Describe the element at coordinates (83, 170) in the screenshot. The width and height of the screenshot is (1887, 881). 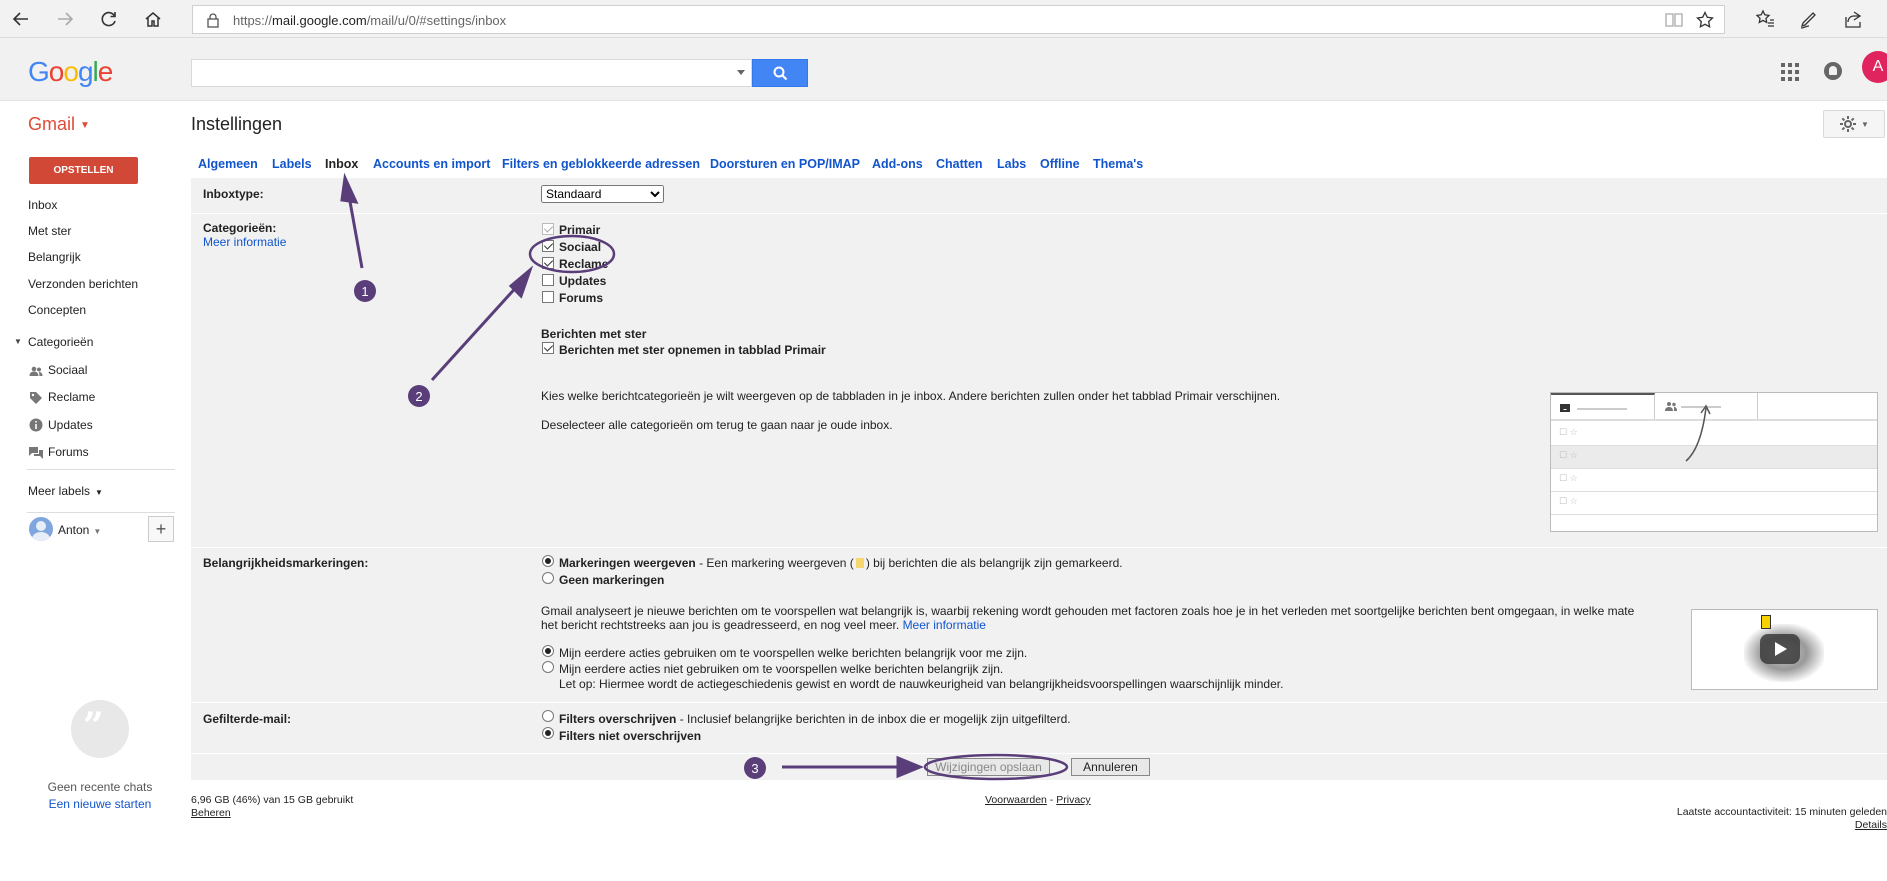
I see `compose-button: OPSTELLEN` at that location.